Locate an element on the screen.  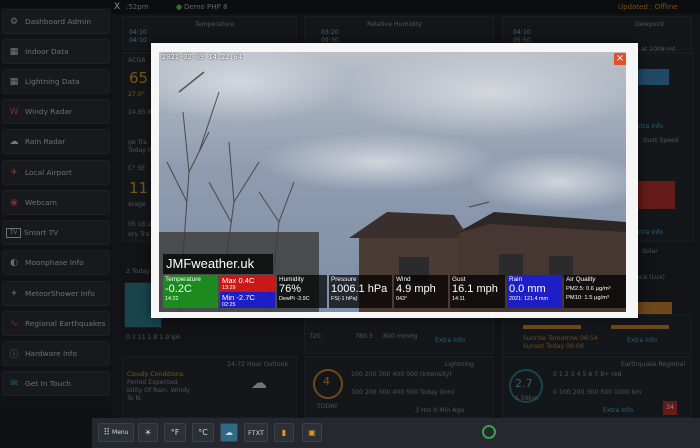
webcam-icon: ◉ is located at coordinates (14, 202).